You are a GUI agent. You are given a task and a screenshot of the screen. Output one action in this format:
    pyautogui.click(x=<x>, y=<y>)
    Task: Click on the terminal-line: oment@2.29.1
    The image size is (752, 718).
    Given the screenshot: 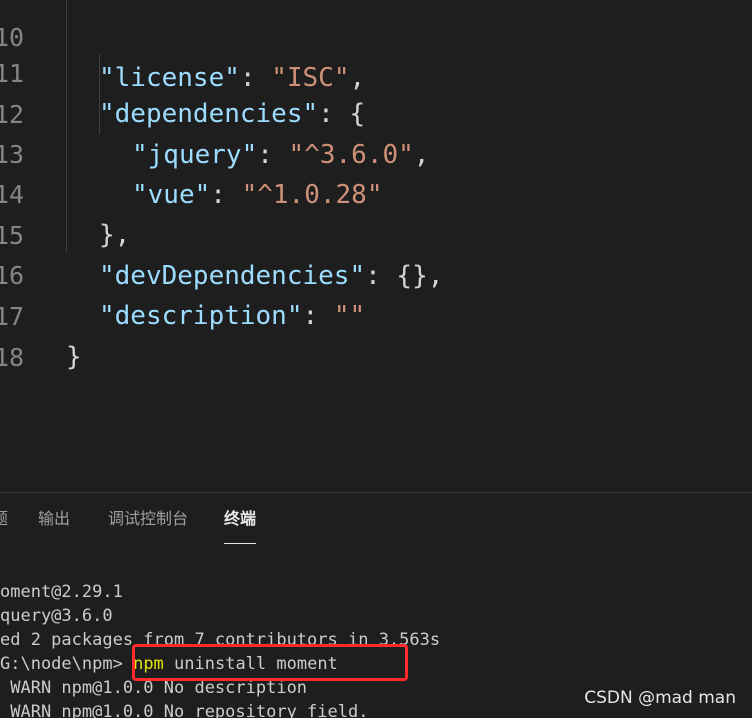 What is the action you would take?
    pyautogui.click(x=61, y=592)
    